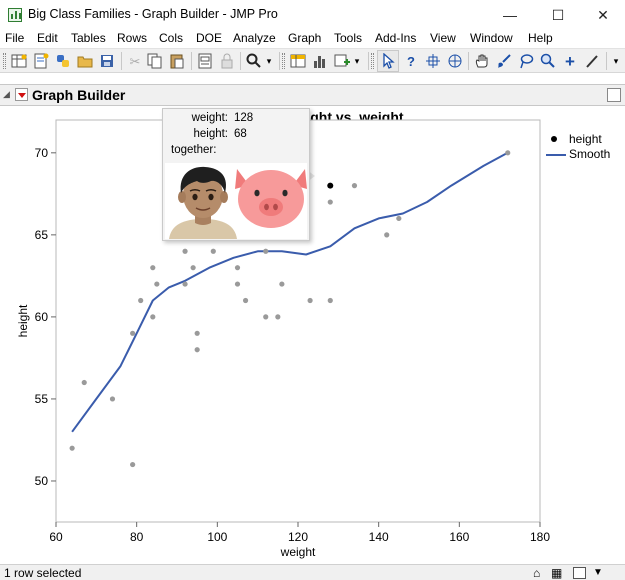  Describe the element at coordinates (379, 537) in the screenshot. I see `x-tick-label: 140` at that location.